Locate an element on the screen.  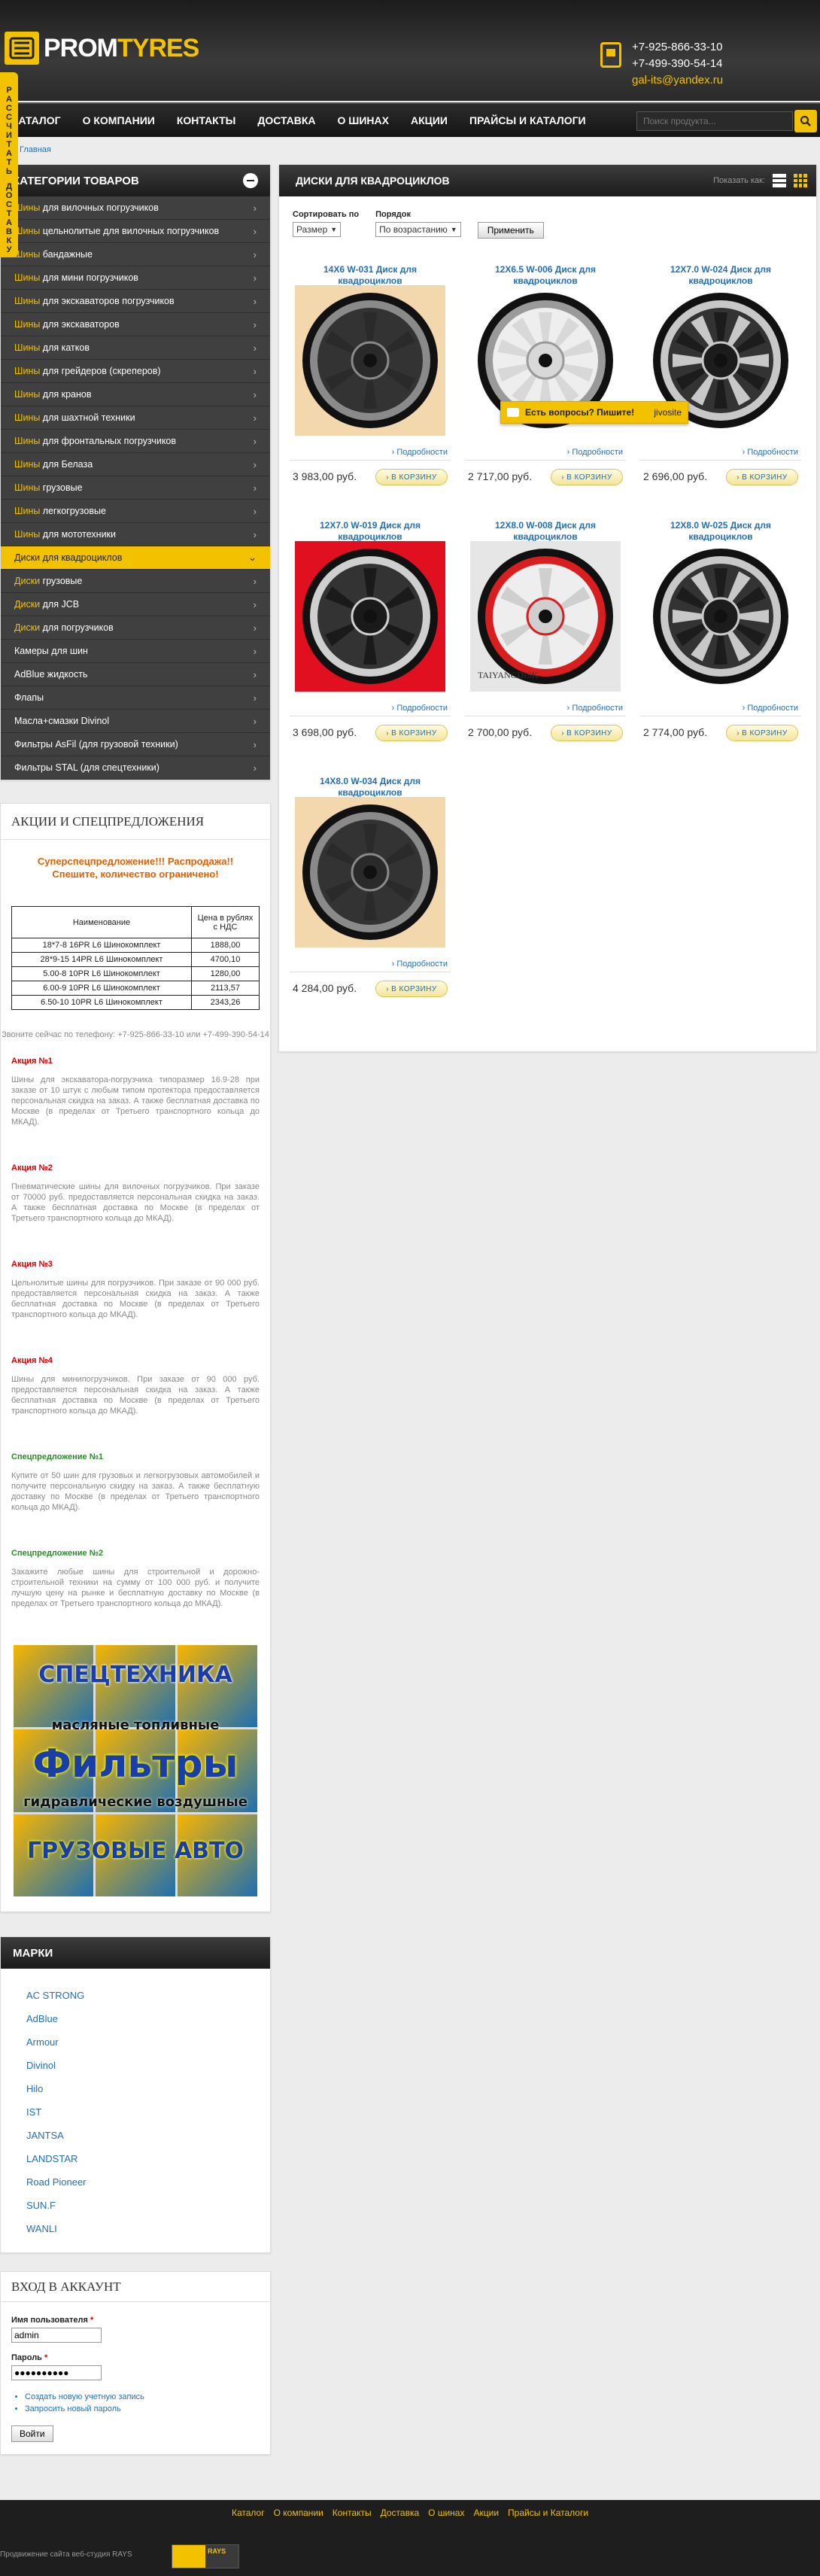
footer-link: Доставка is located at coordinates (400, 2513).